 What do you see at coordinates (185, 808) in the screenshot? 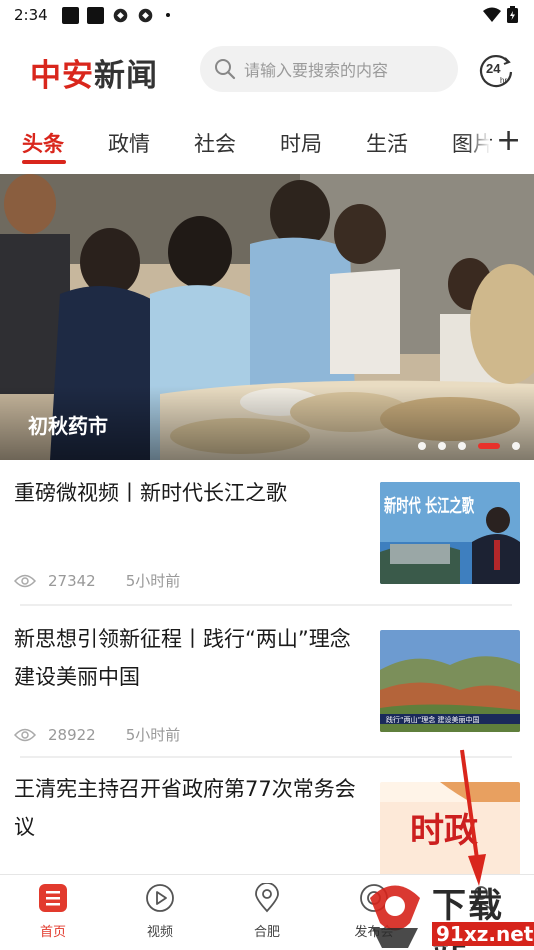
I see `news-title: 王清宪主持召开省政府第77次常务会议` at bounding box center [185, 808].